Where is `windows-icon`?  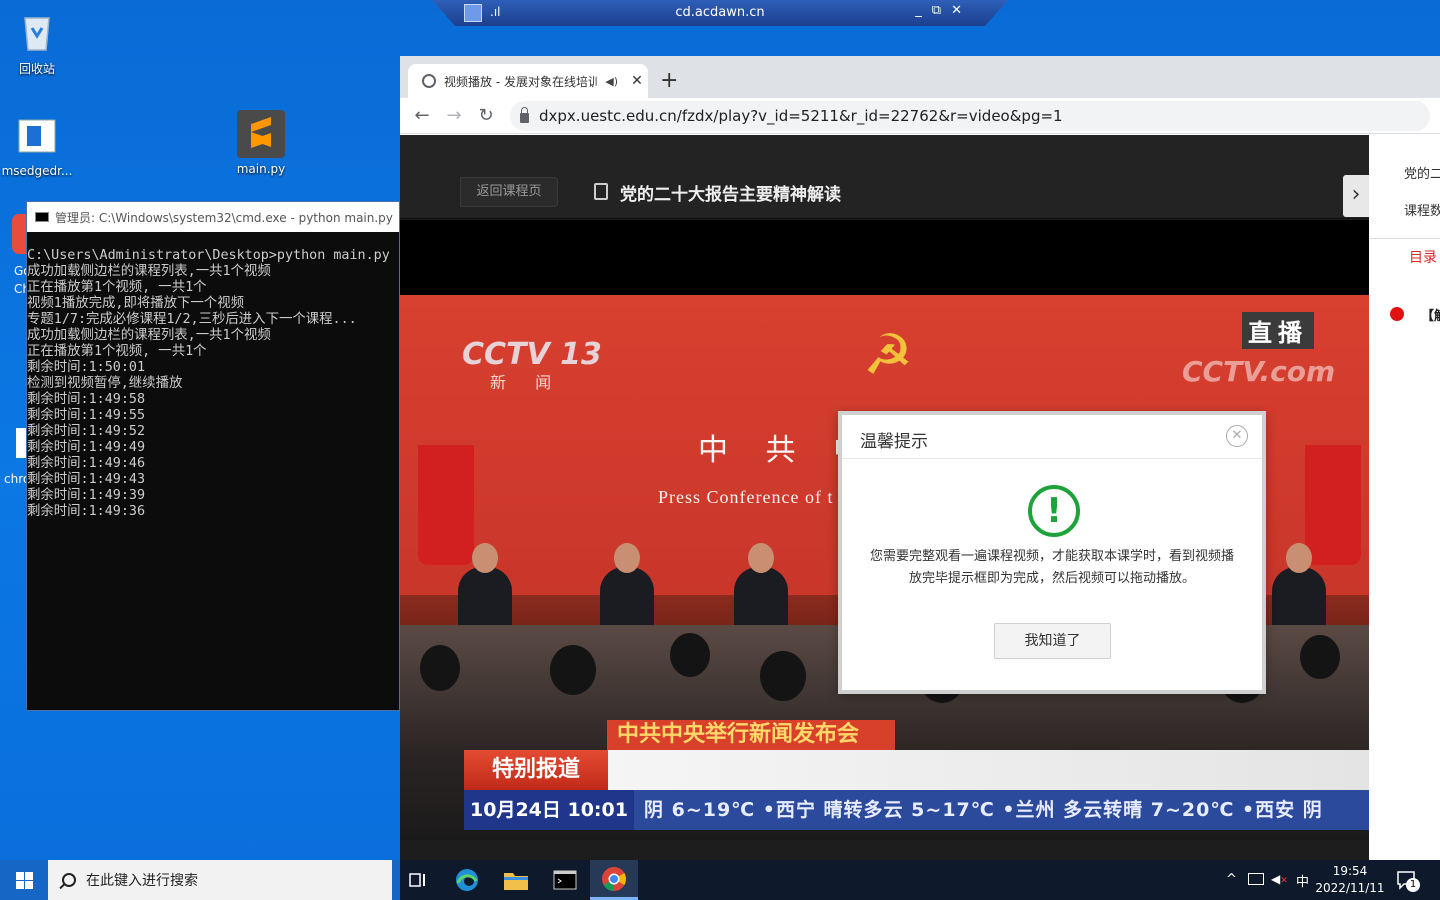
windows-icon is located at coordinates (24, 880).